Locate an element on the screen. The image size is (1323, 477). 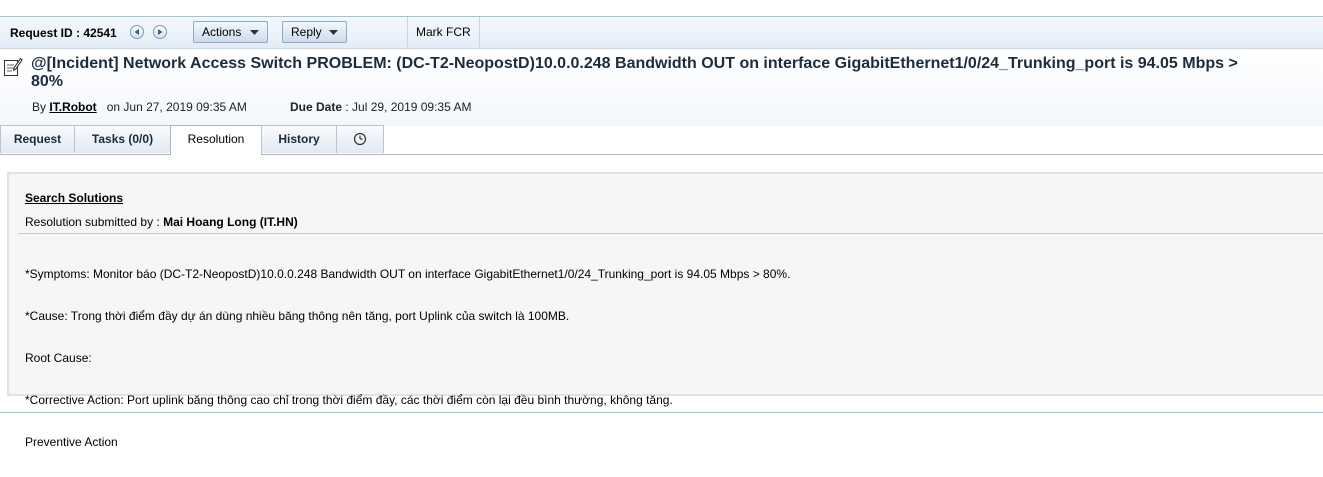
reply-label: Reply is located at coordinates (306, 32).